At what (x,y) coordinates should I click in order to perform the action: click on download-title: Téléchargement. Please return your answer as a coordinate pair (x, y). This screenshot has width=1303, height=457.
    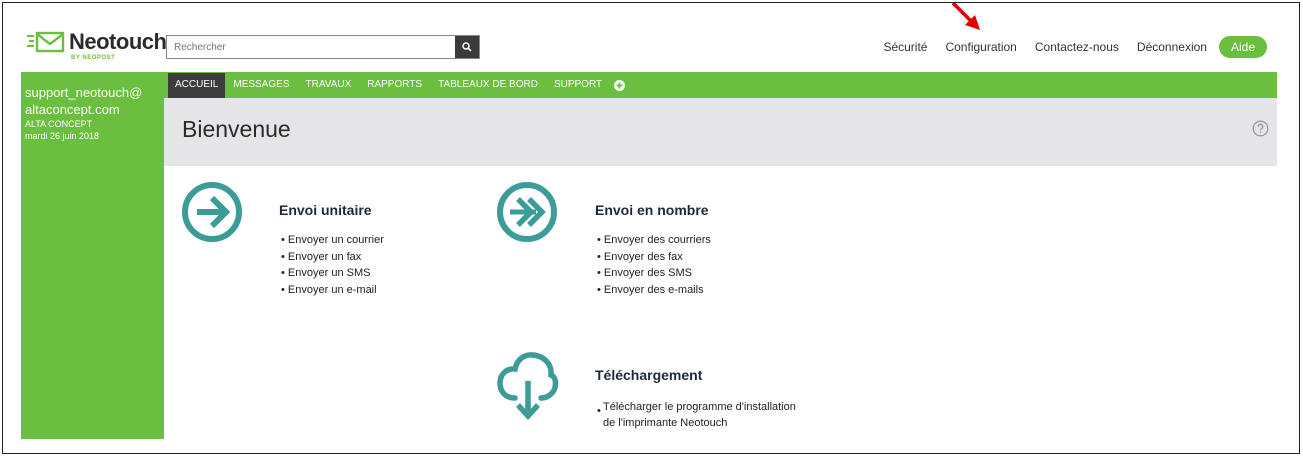
    Looking at the image, I should click on (649, 375).